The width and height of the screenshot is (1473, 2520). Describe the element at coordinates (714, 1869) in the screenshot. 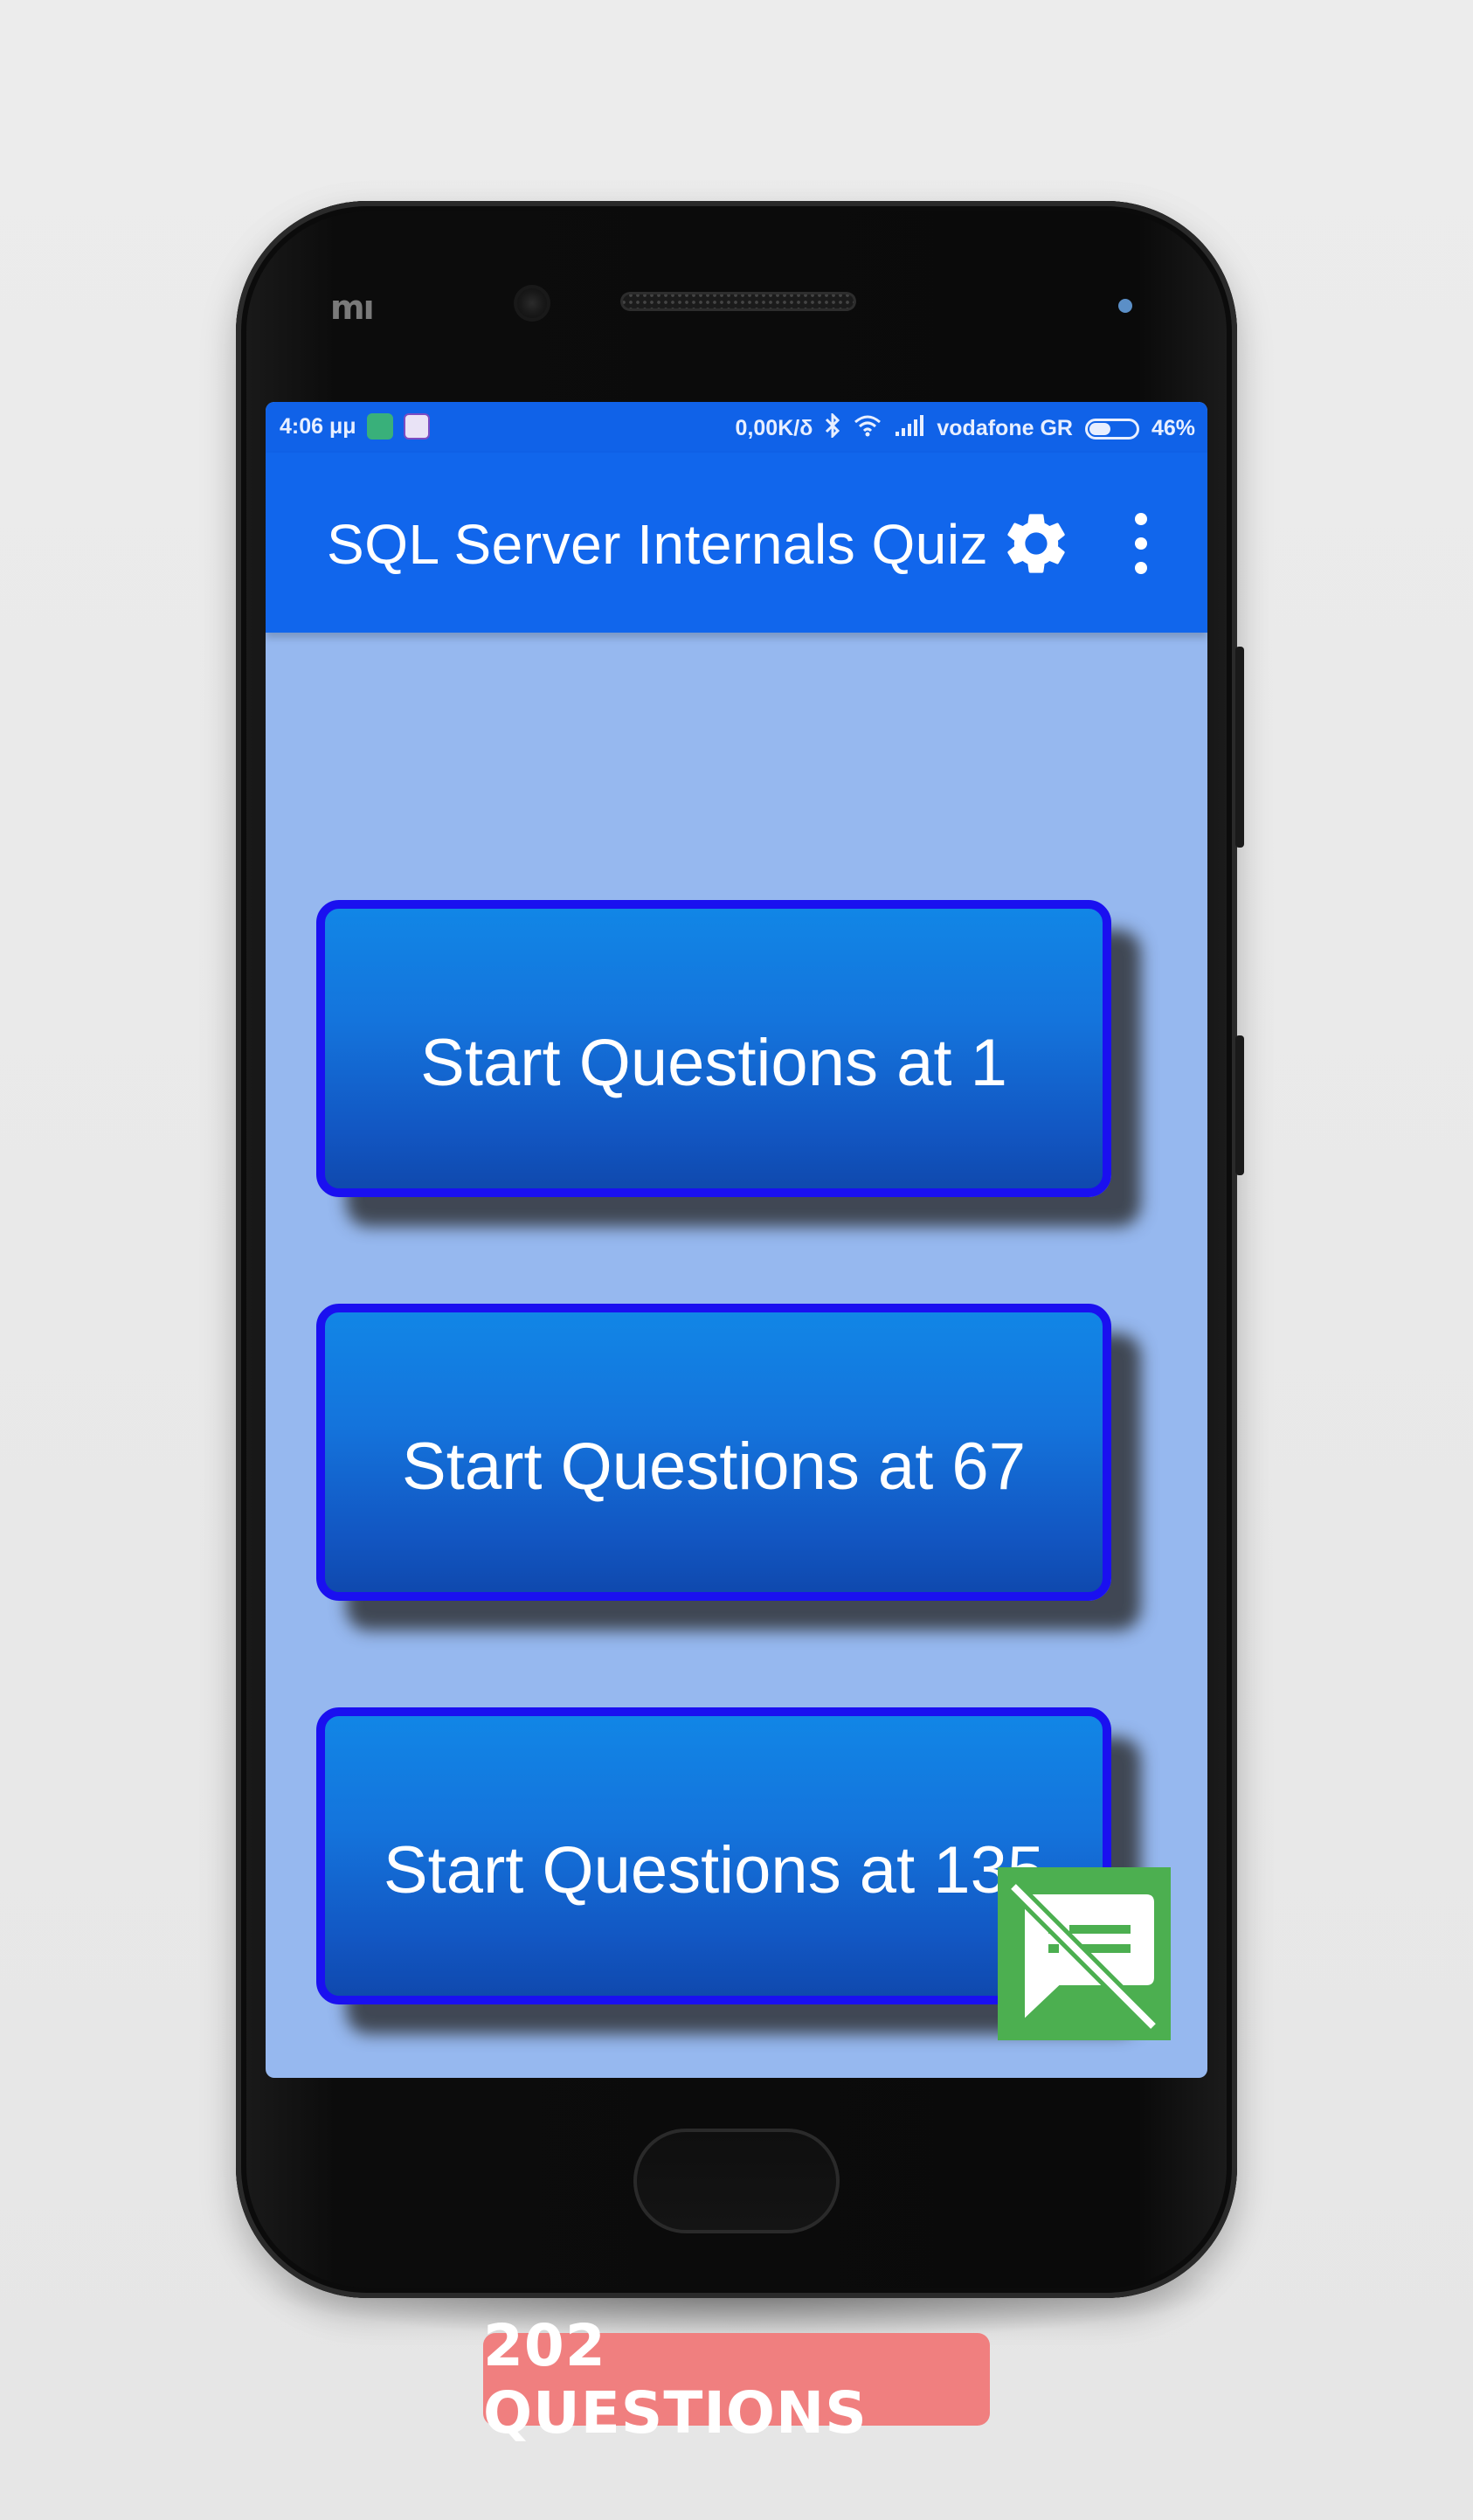

I see `button-label: Start Questions at 135` at that location.